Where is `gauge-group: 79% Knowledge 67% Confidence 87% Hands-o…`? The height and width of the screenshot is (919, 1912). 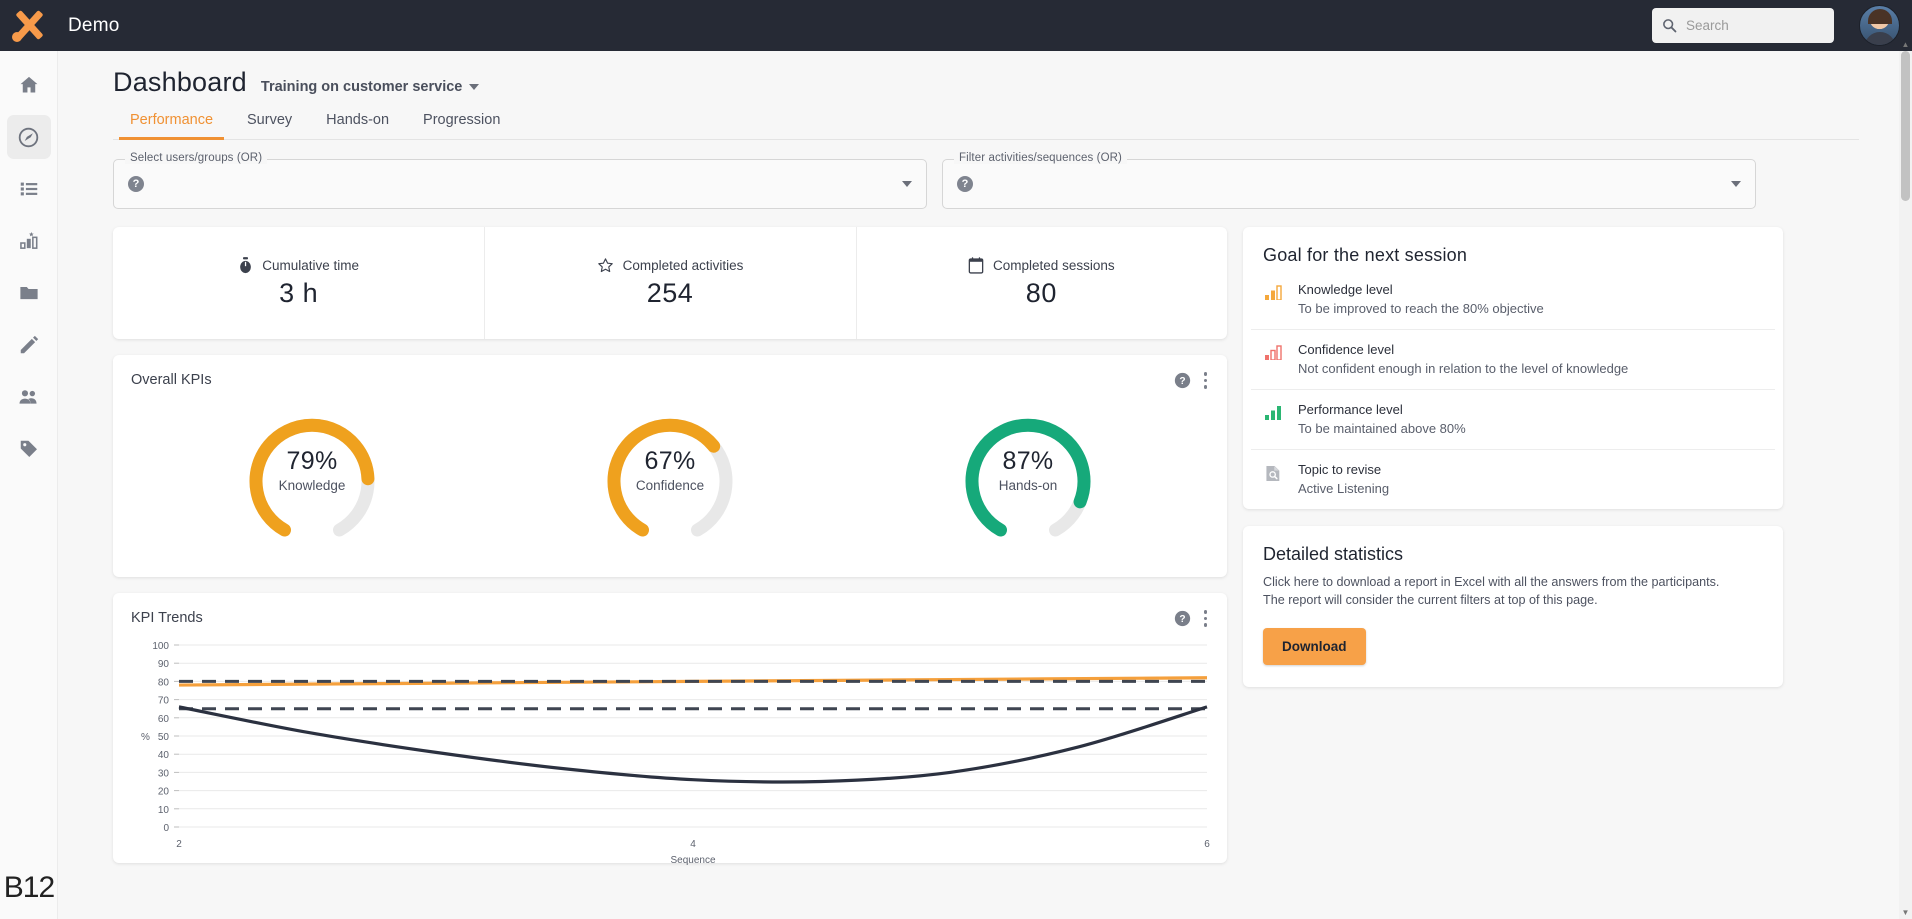 gauge-group: 79% Knowledge 67% Confidence 87% Hands-o… is located at coordinates (670, 483).